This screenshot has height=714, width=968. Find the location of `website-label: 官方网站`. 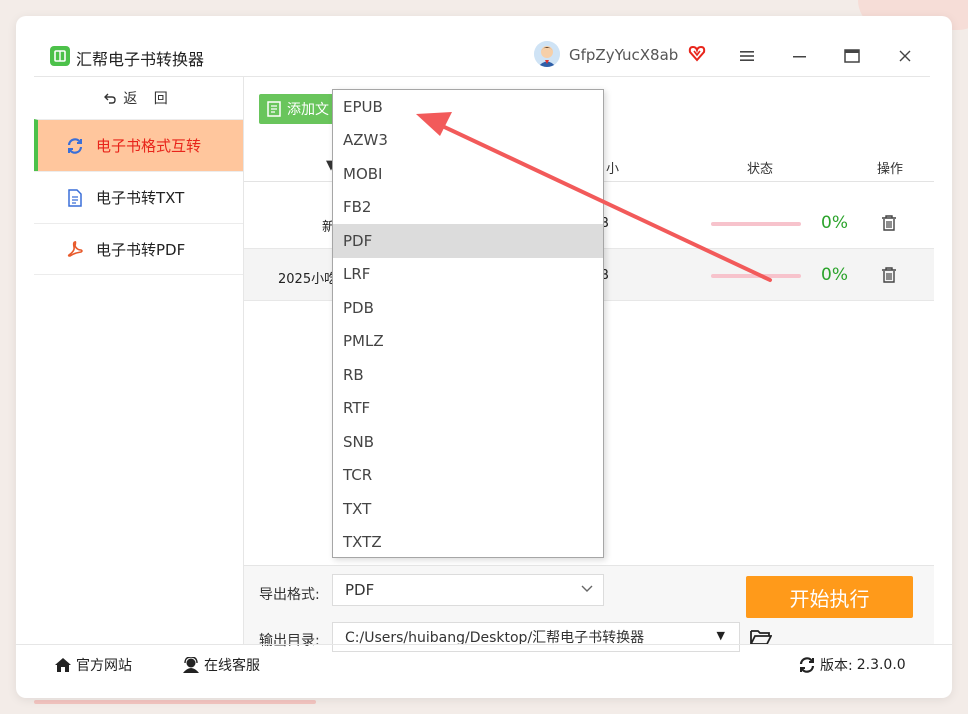

website-label: 官方网站 is located at coordinates (104, 666).